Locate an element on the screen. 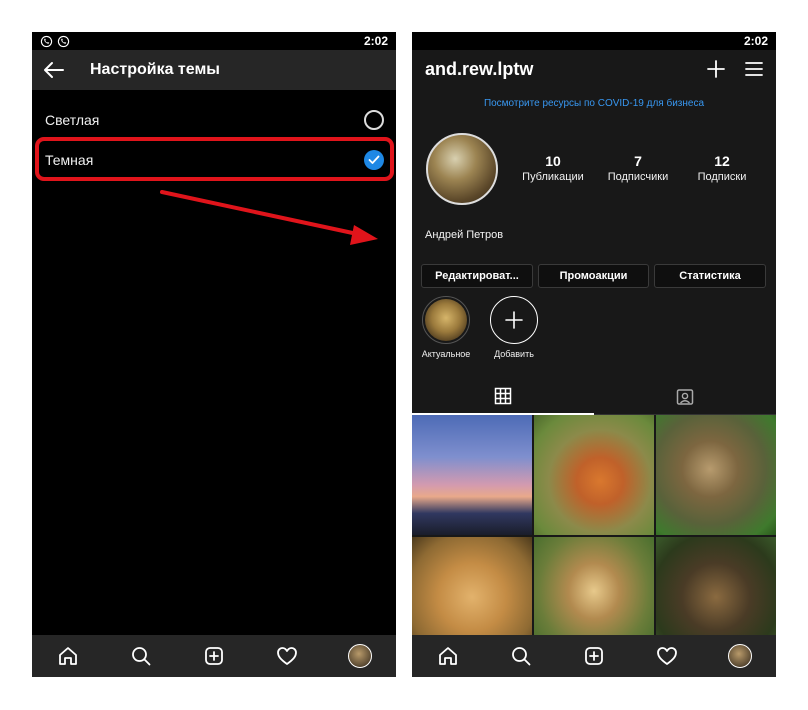  stat-value: 7 is located at coordinates (638, 161).